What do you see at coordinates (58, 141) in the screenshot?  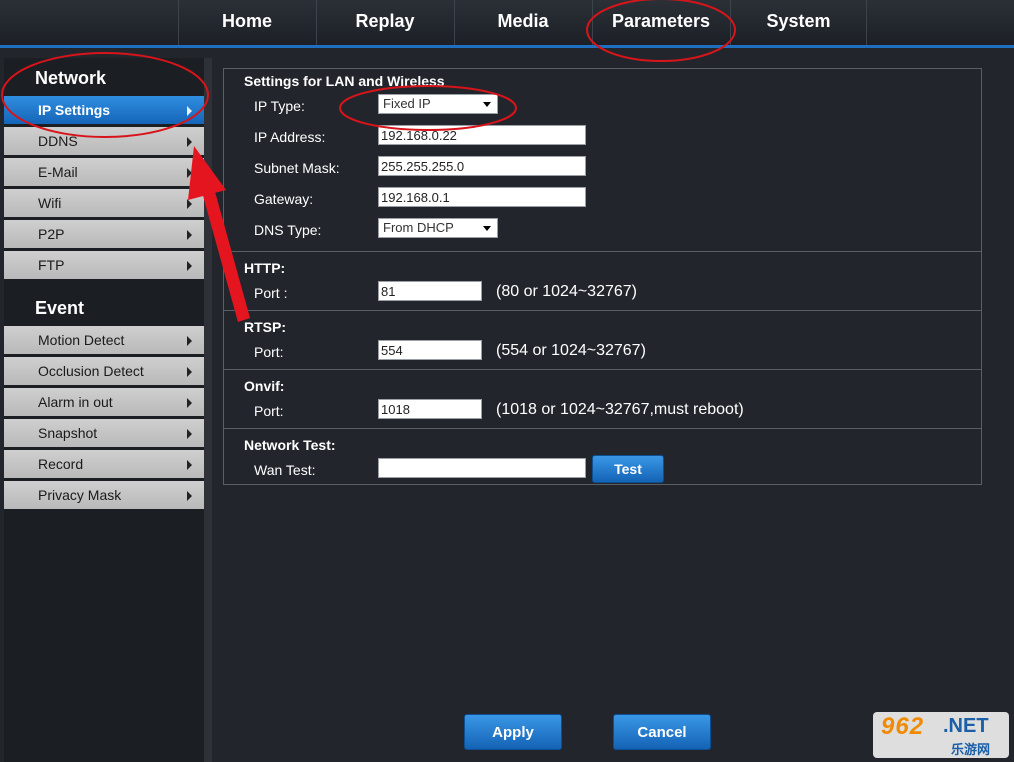 I see `sidebar-item-label: DDNS` at bounding box center [58, 141].